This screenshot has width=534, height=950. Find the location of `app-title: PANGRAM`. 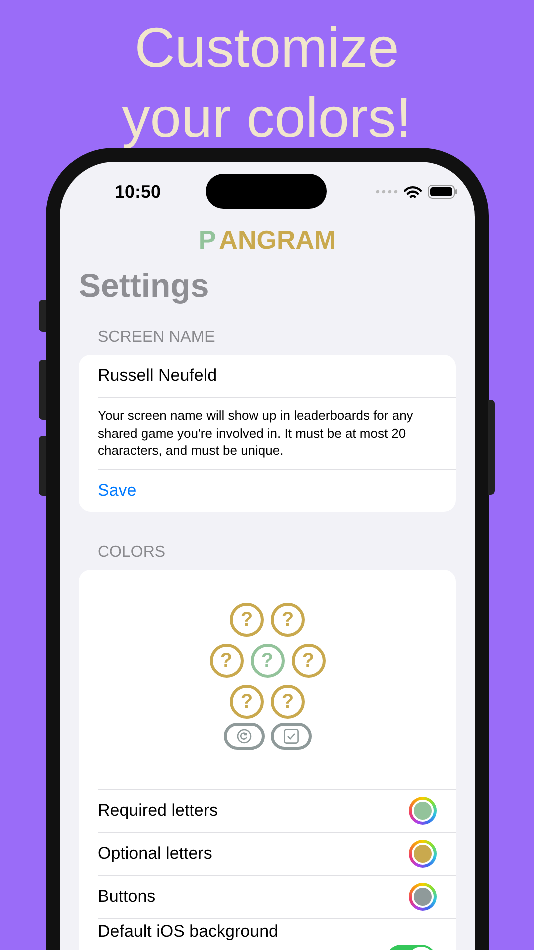

app-title: PANGRAM is located at coordinates (268, 239).